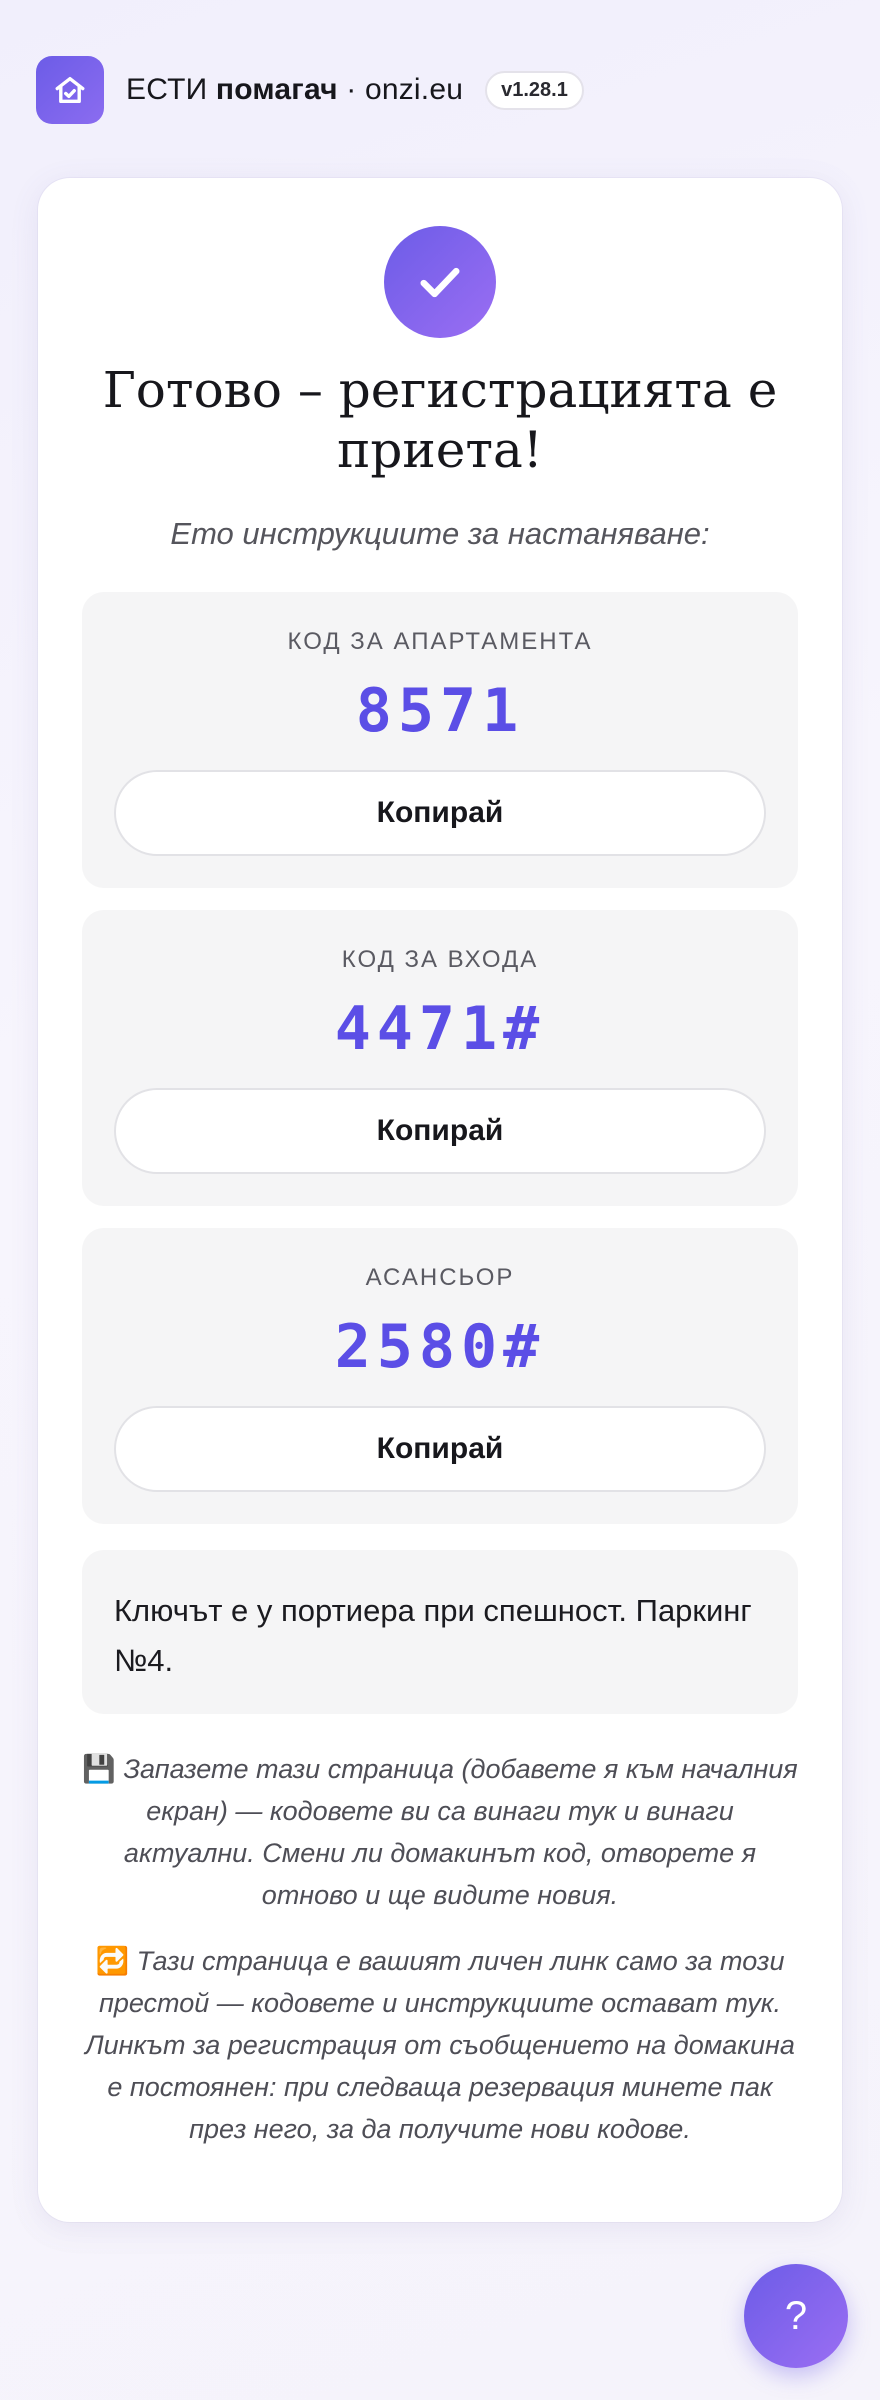 The image size is (880, 2400). Describe the element at coordinates (534, 90) in the screenshot. I see `version-badge: v1.28.1` at that location.